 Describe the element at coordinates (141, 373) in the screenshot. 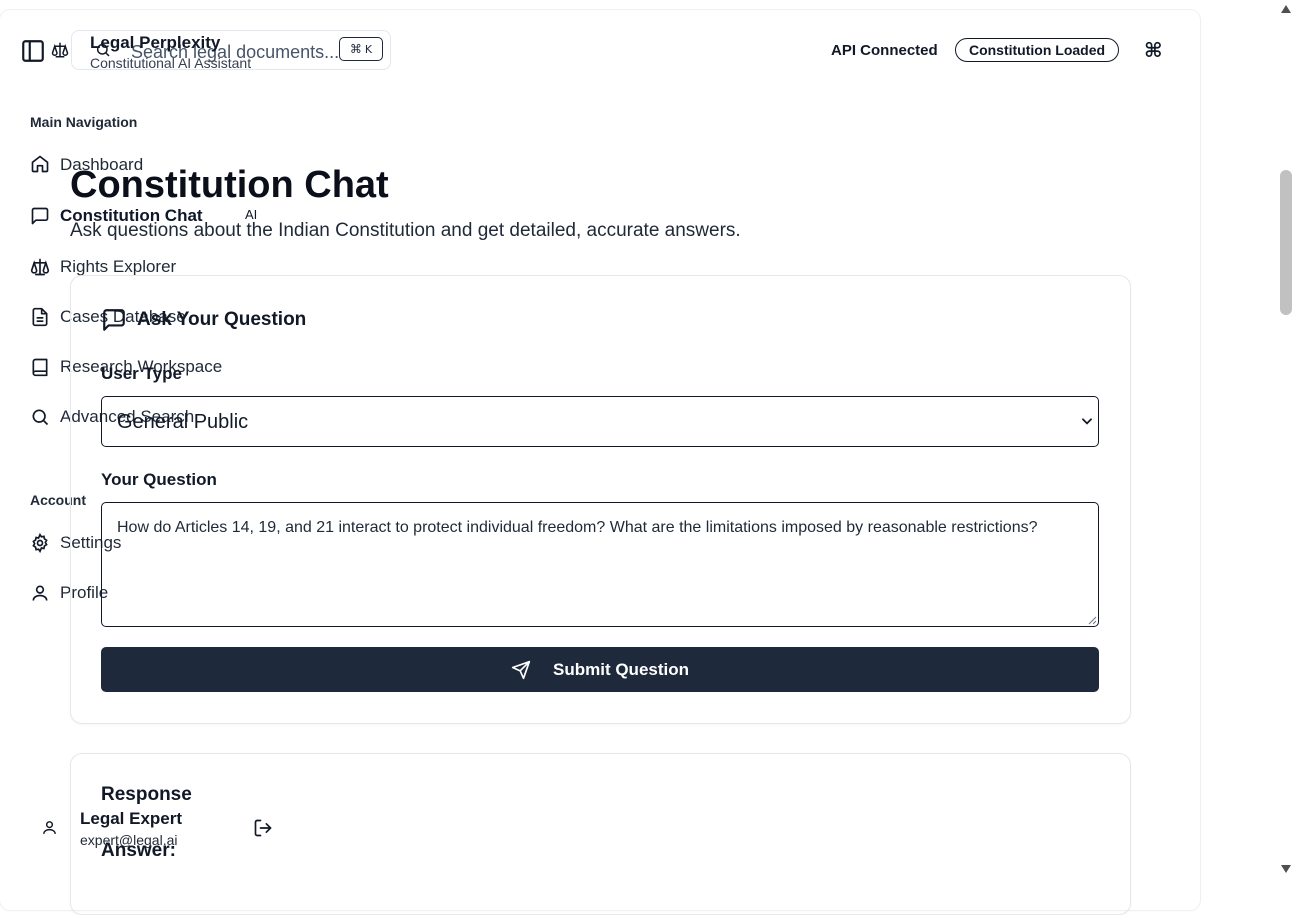

I see `user-type-label: User Type` at that location.